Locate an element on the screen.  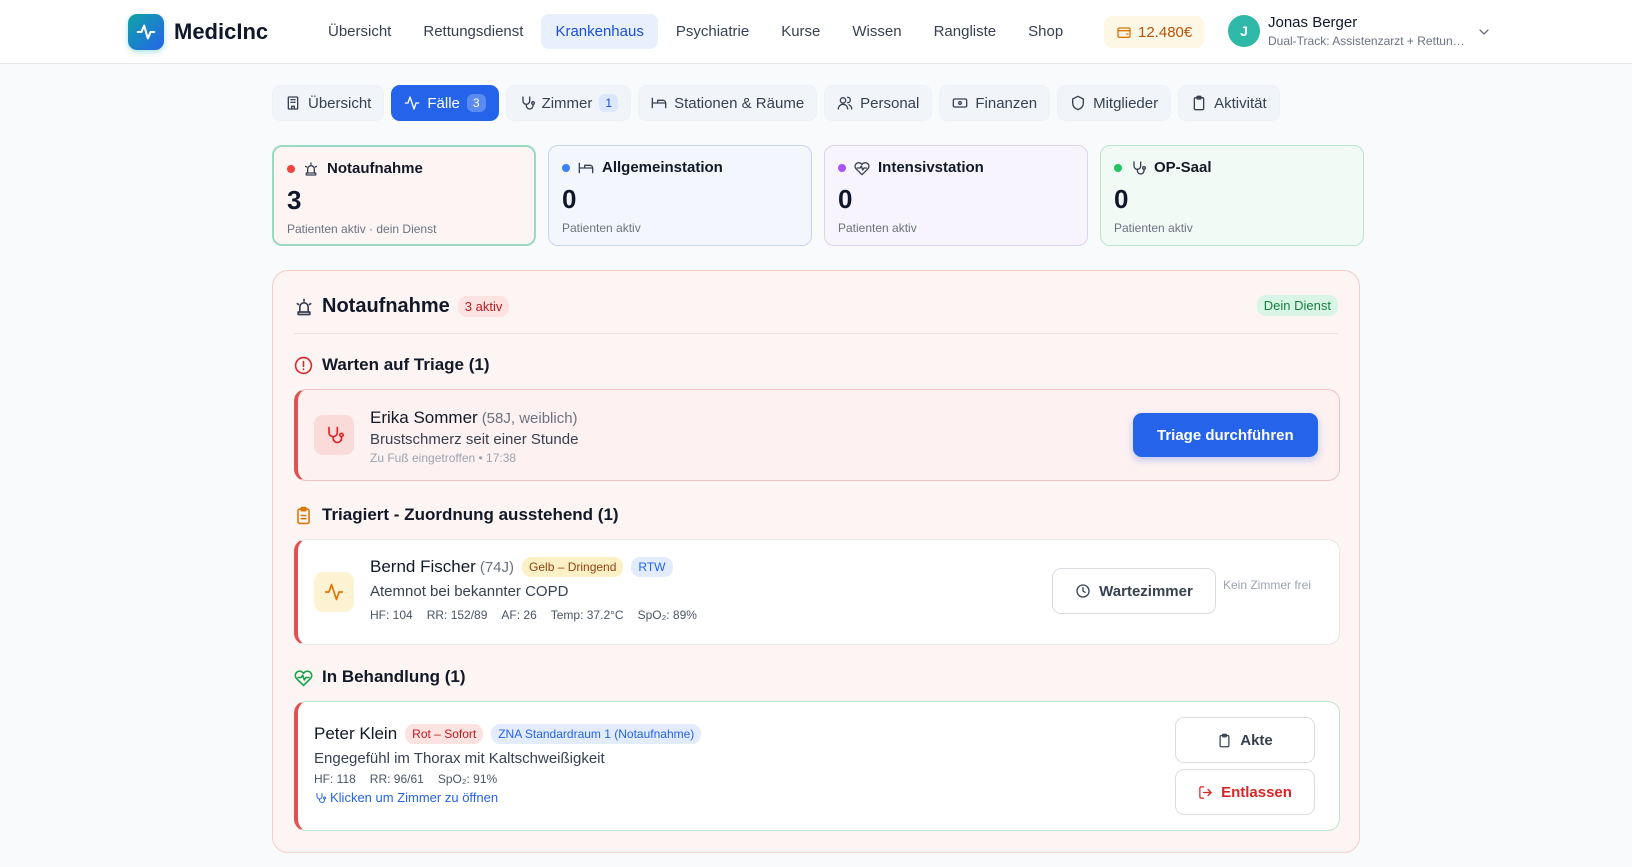
patient-file-button: Akte is located at coordinates (1245, 740).